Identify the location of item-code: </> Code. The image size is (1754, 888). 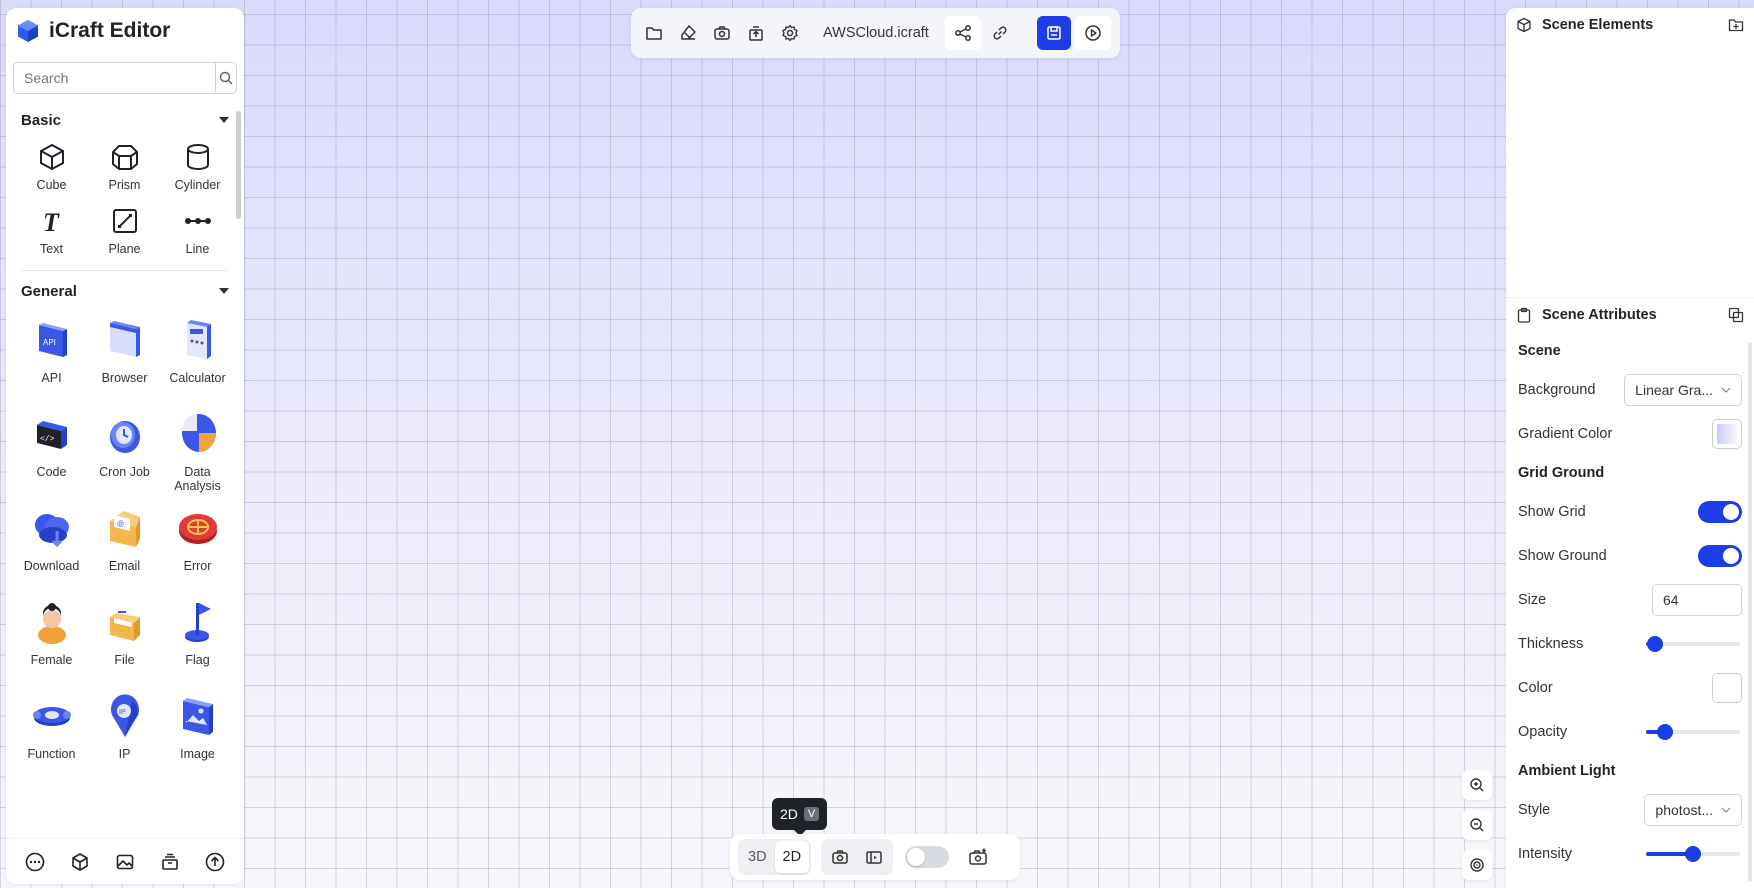
(51, 454).